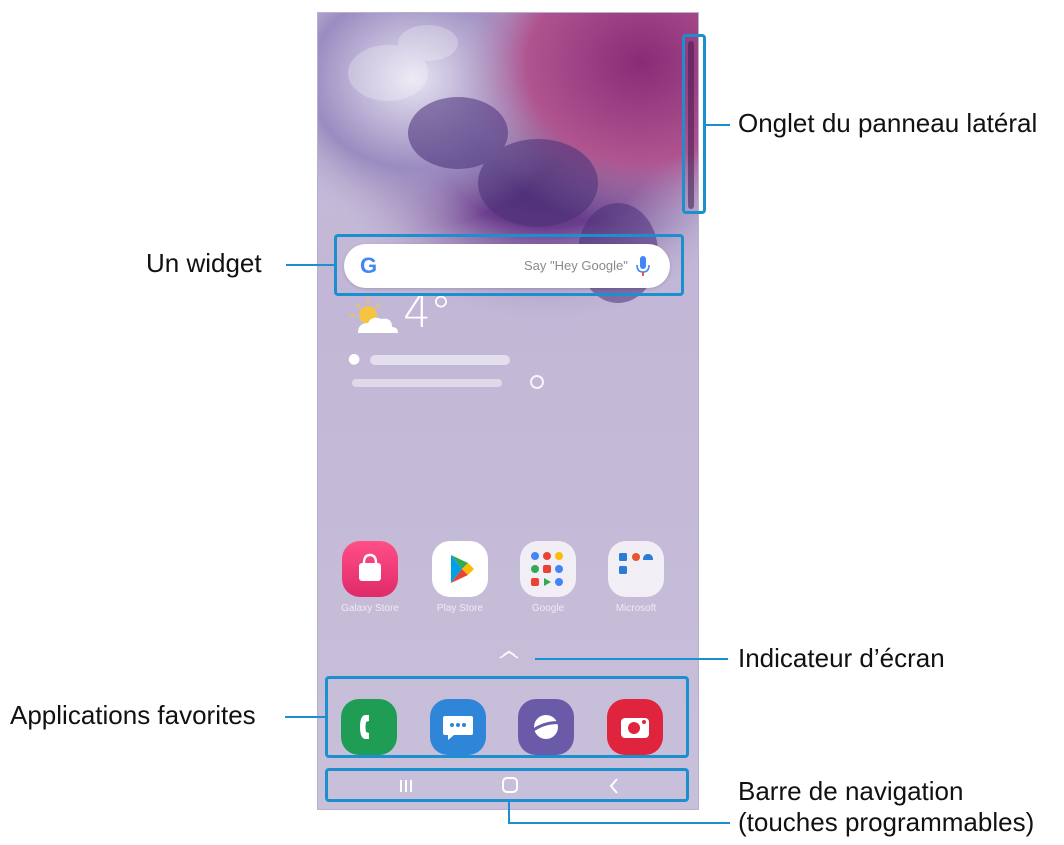  I want to click on callout-screen-indicator: Indicateur d’écran, so click(841, 658).